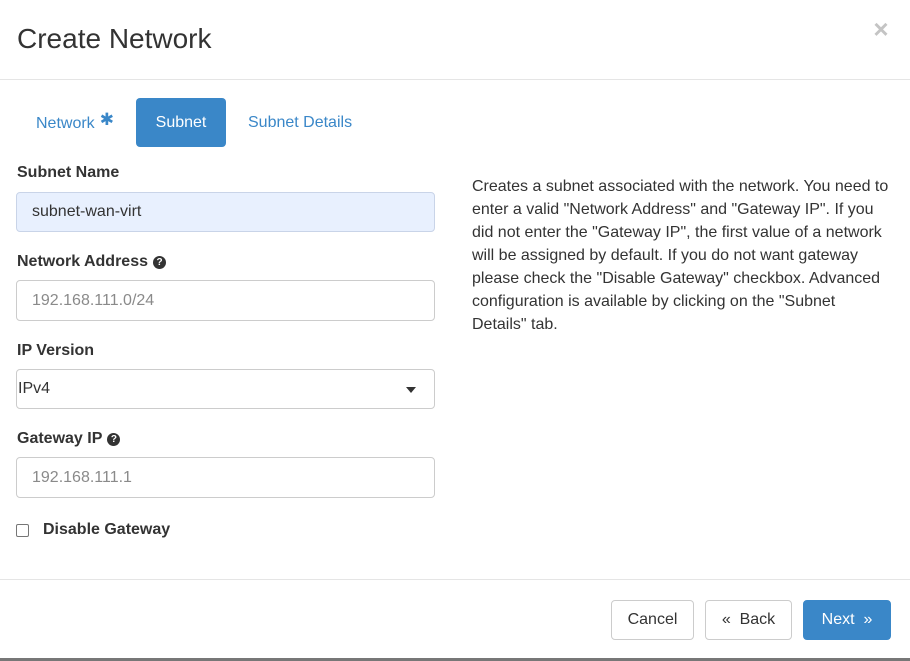 Image resolution: width=910 pixels, height=661 pixels. Describe the element at coordinates (748, 620) in the screenshot. I see `back-button: « Back` at that location.